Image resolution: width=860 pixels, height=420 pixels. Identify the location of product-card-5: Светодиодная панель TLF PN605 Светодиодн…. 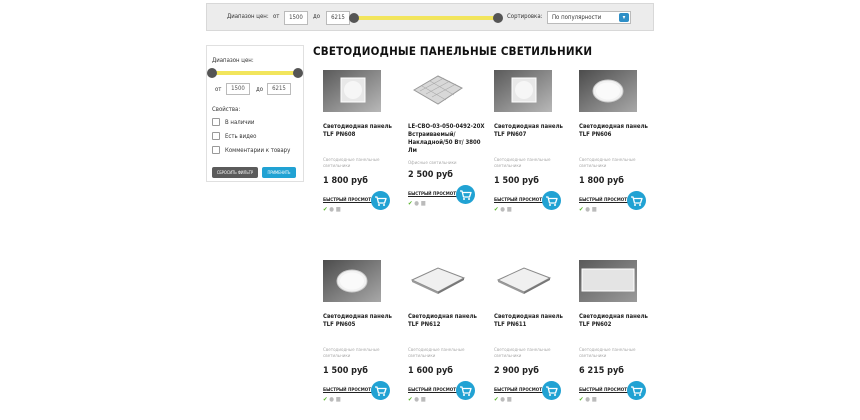
(363, 340).